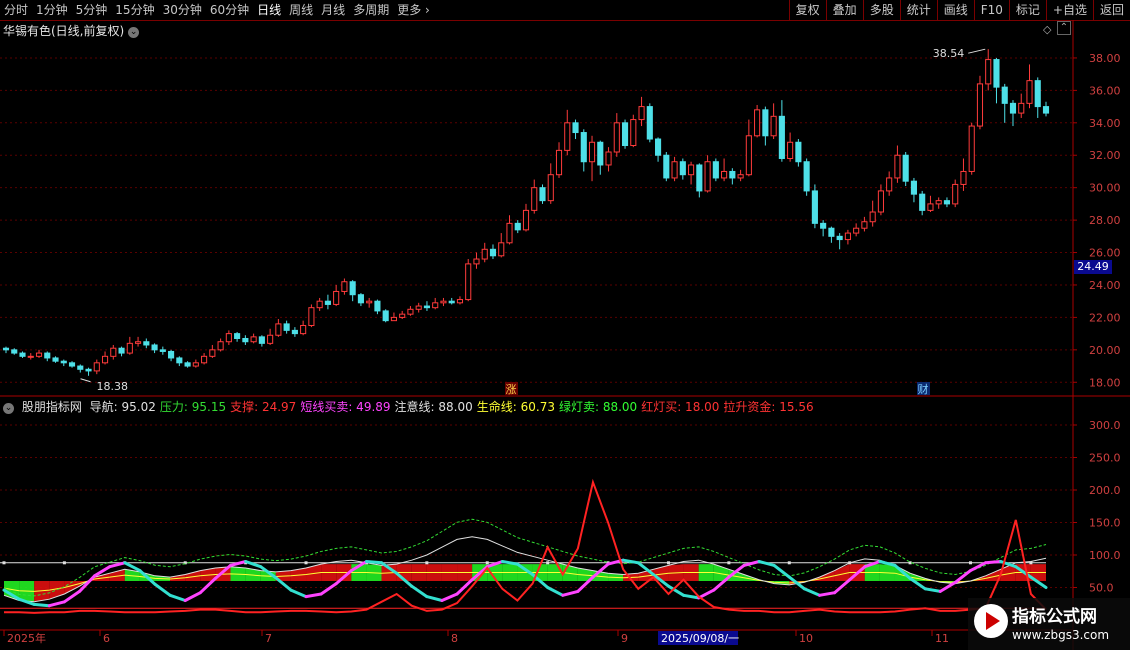  I want to click on indicator-value-8: 拉升资金: 15.56, so click(768, 407).